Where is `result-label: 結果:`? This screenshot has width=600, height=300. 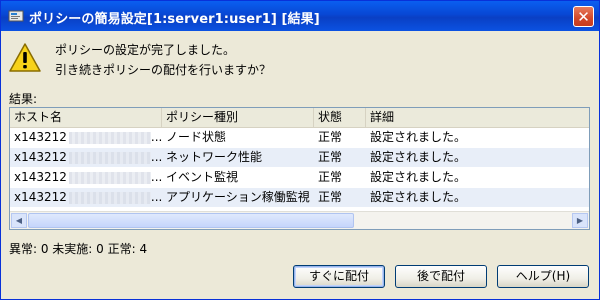 result-label: 結果: is located at coordinates (23, 99).